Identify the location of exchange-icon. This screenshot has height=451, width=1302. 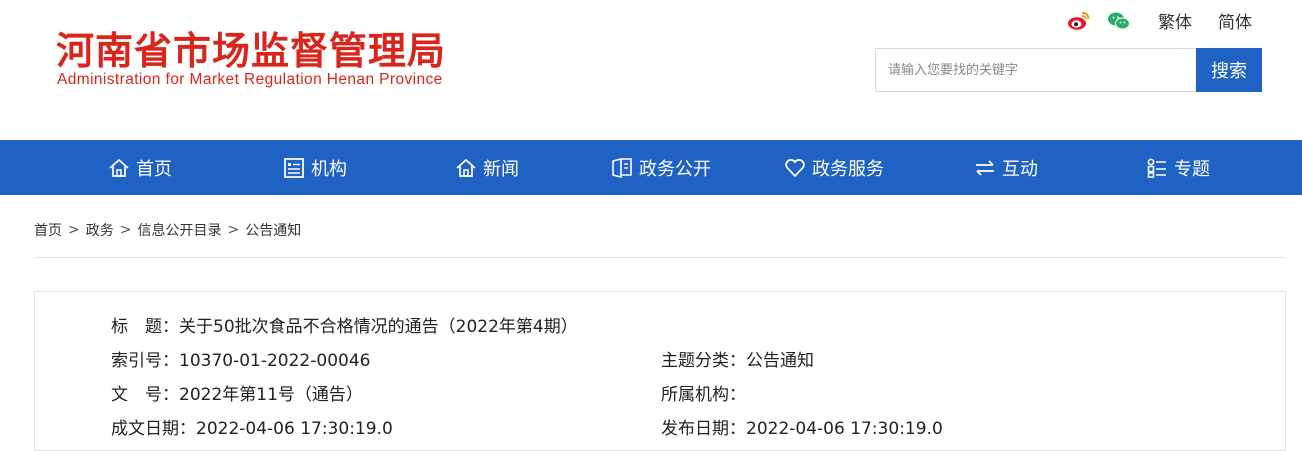
(985, 167).